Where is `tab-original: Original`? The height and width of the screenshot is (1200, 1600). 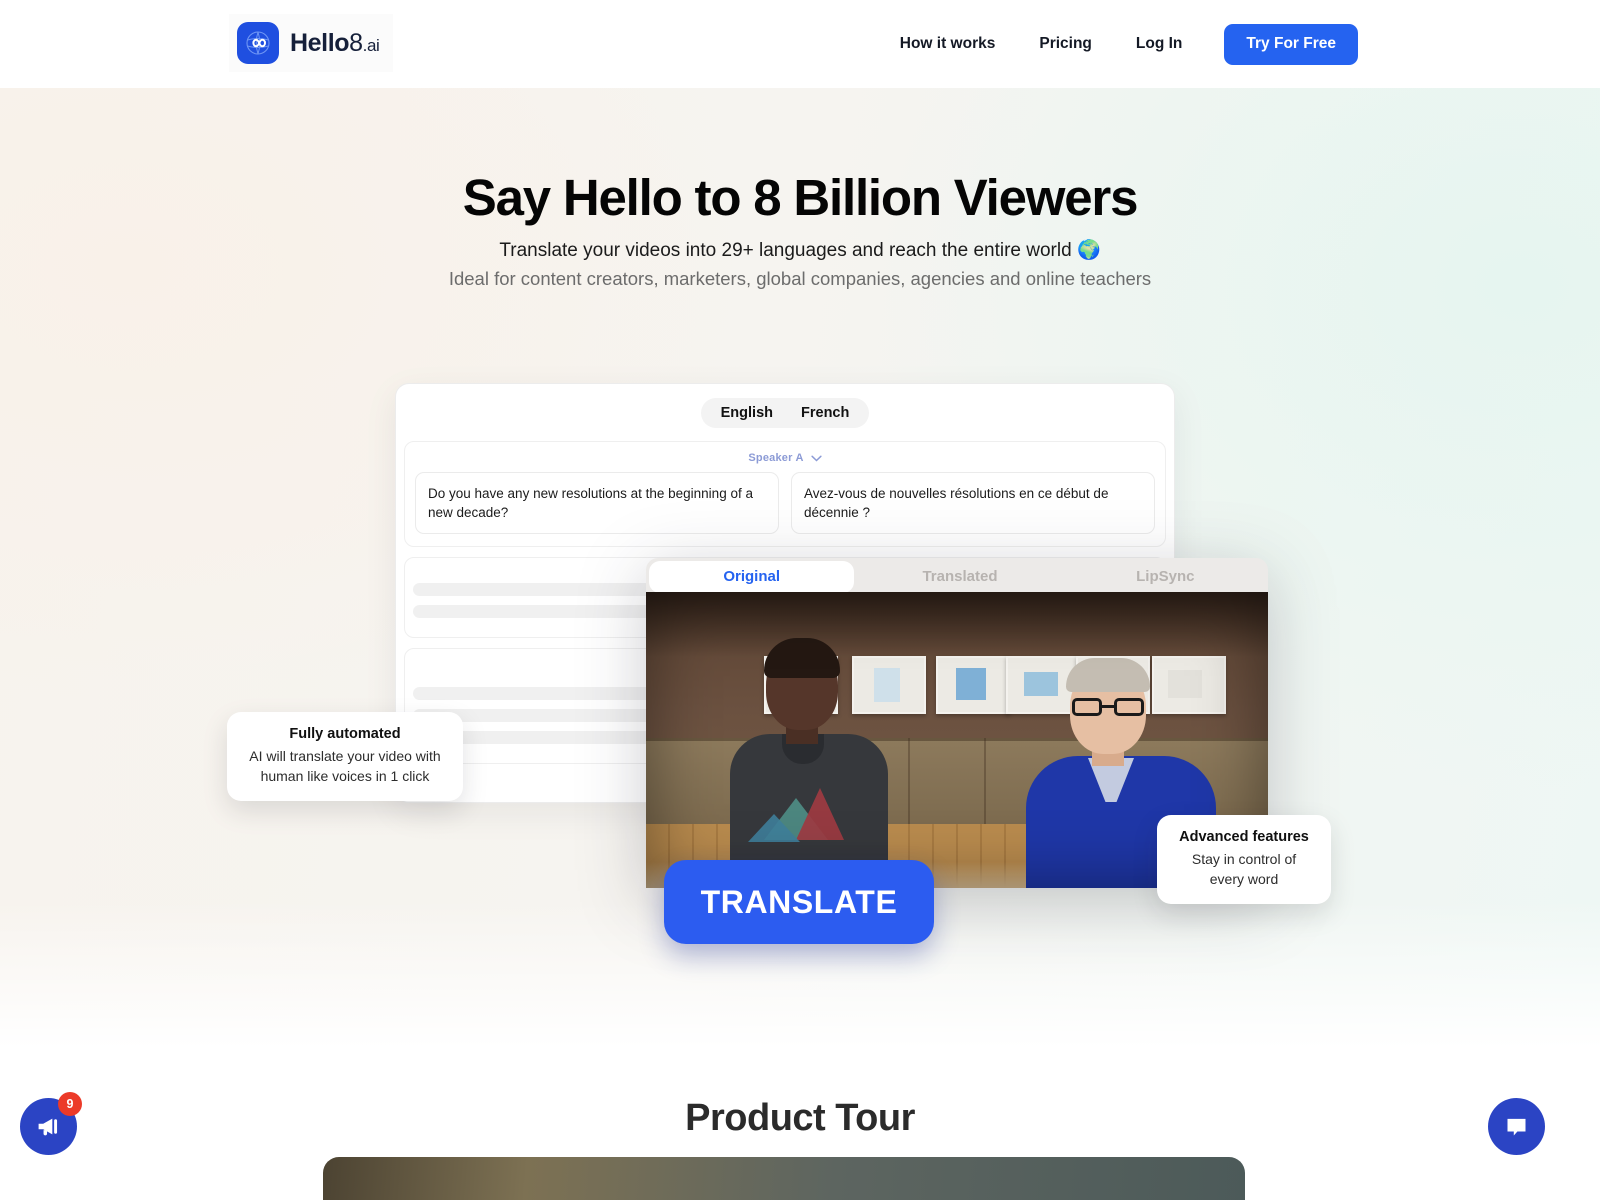 tab-original: Original is located at coordinates (752, 577).